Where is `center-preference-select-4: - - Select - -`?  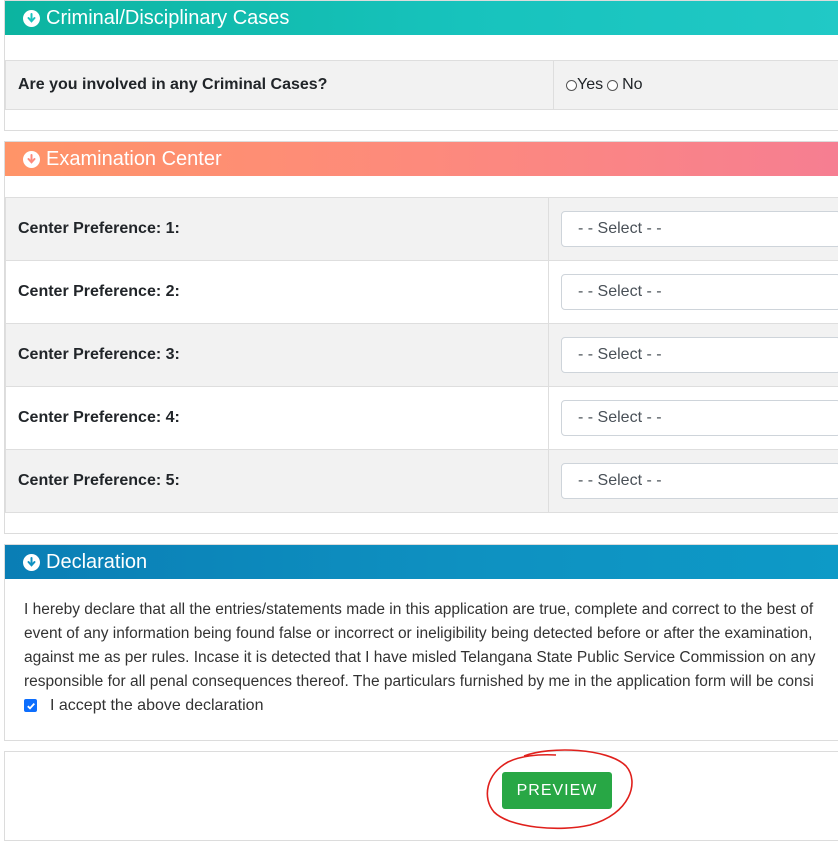
center-preference-select-4: - - Select - - is located at coordinates (699, 418).